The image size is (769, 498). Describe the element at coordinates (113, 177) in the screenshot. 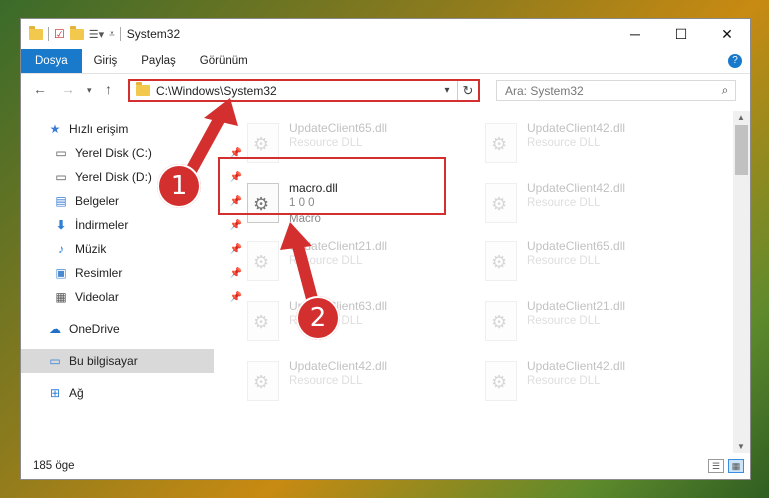

I see `sidebar-item-label: Yerel Disk (D:)` at that location.